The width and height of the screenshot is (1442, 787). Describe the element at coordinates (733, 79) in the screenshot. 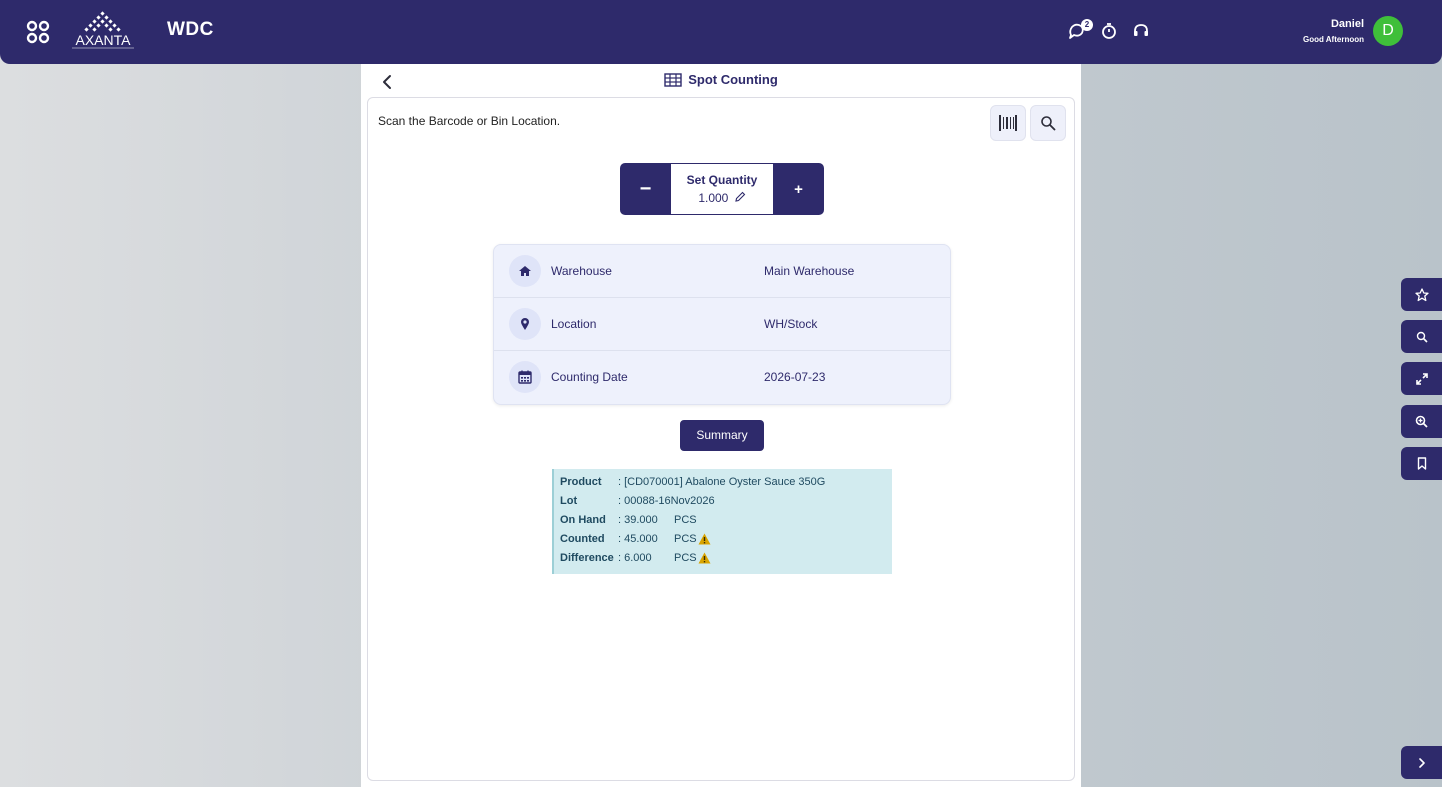

I see `page-title-text: Spot Counting` at that location.